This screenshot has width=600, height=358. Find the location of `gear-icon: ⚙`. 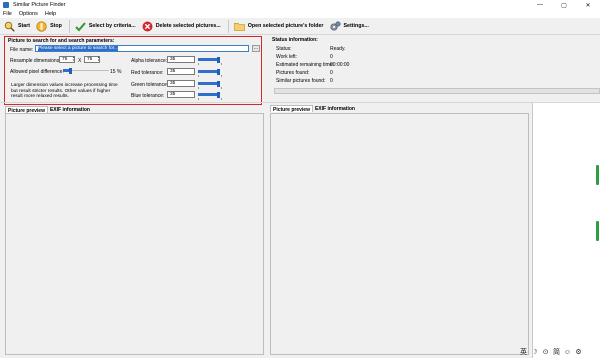

gear-icon: ⚙ is located at coordinates (578, 352).